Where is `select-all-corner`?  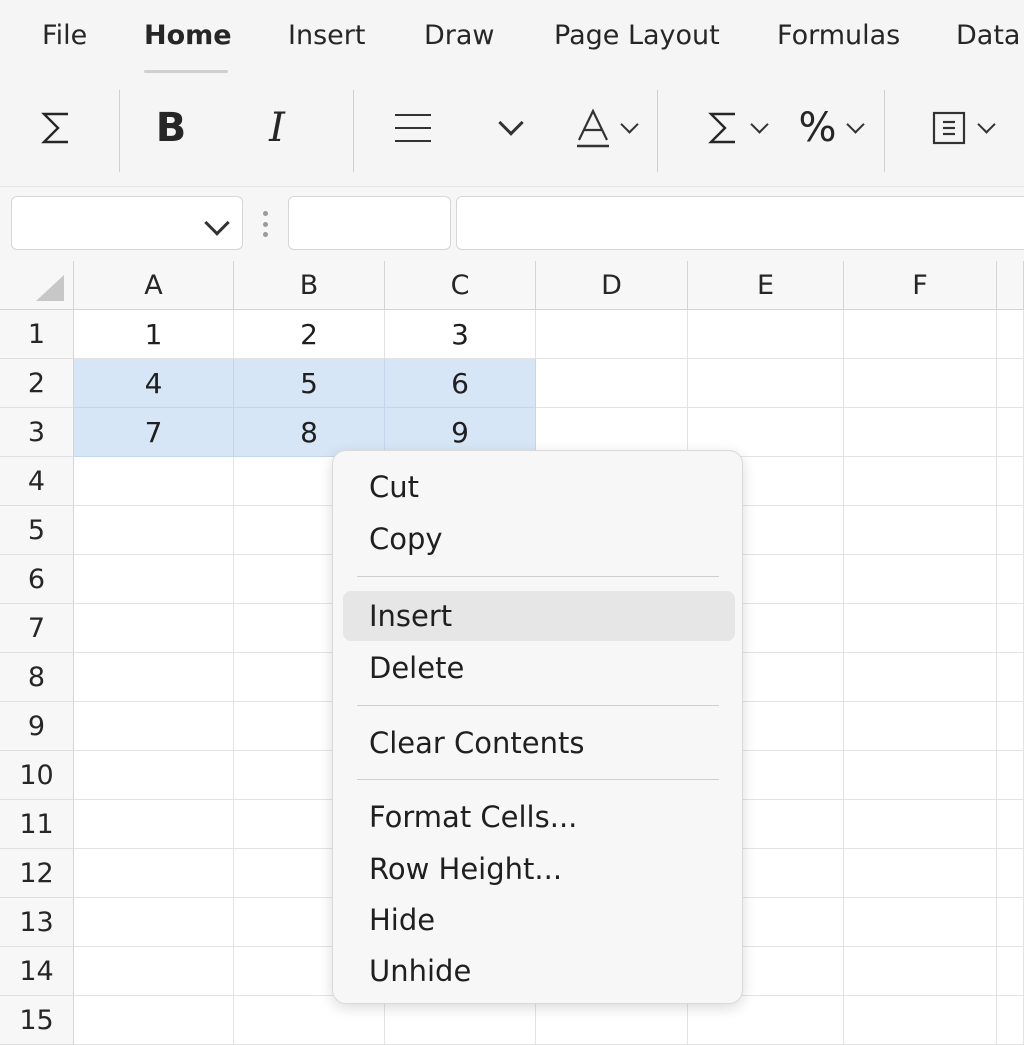
select-all-corner is located at coordinates (37, 285).